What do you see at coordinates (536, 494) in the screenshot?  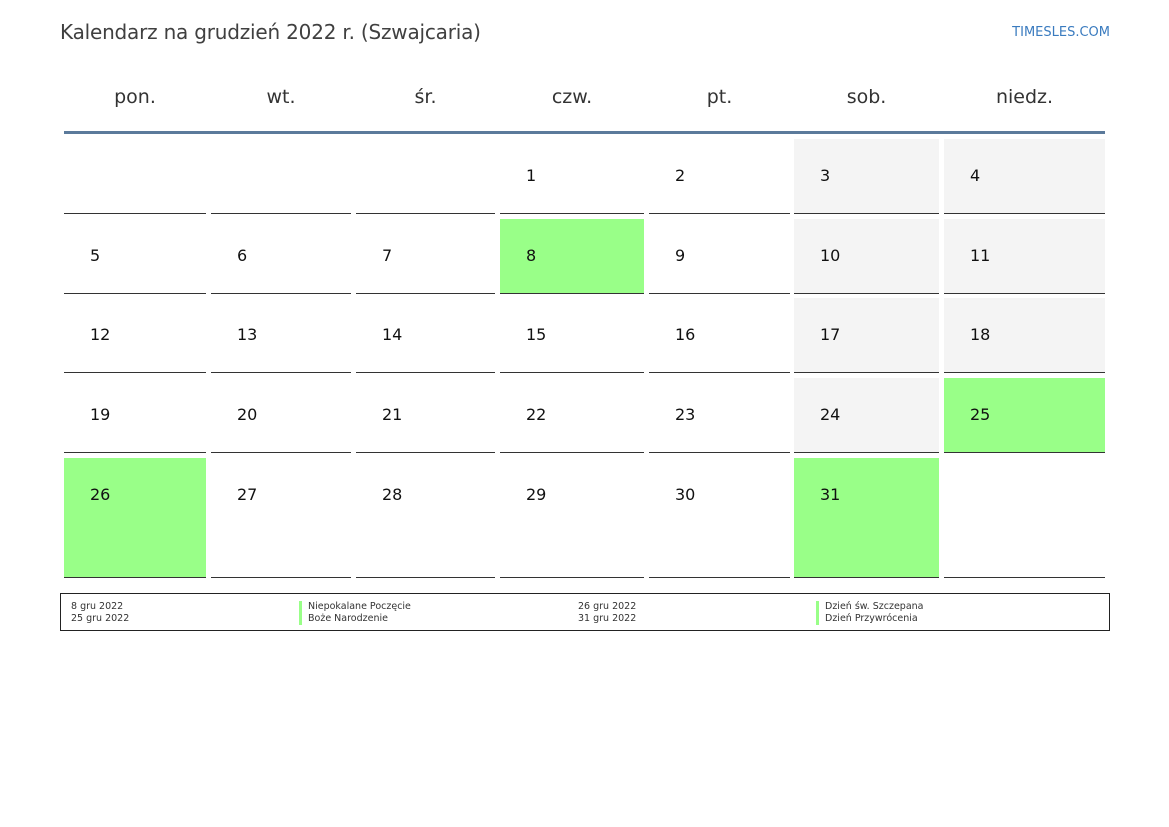 I see `day-number: 29` at bounding box center [536, 494].